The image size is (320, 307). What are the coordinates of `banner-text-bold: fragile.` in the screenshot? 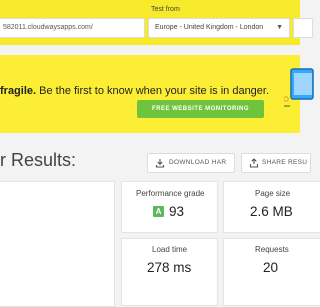 It's located at (18, 91).